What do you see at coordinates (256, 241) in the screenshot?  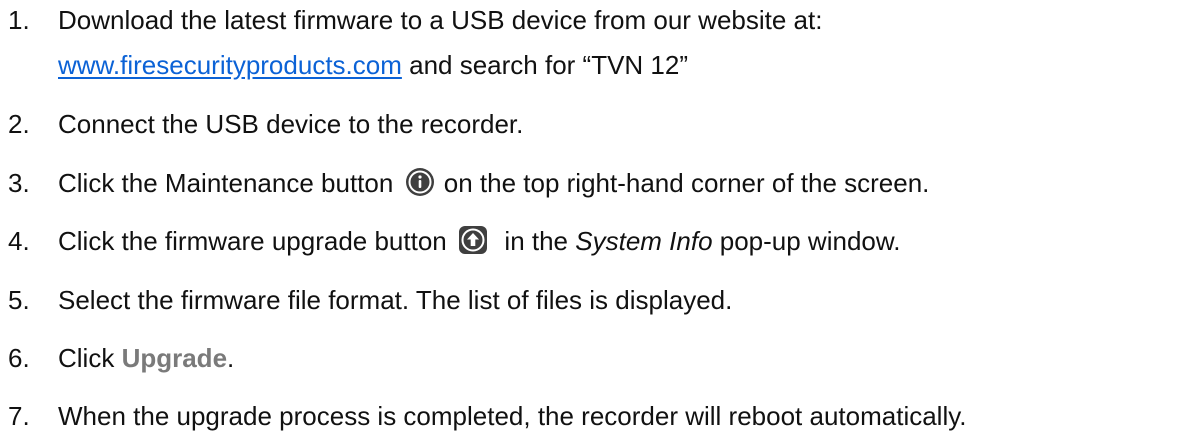 I see `step-text-part: Click the firmware upgrade button` at bounding box center [256, 241].